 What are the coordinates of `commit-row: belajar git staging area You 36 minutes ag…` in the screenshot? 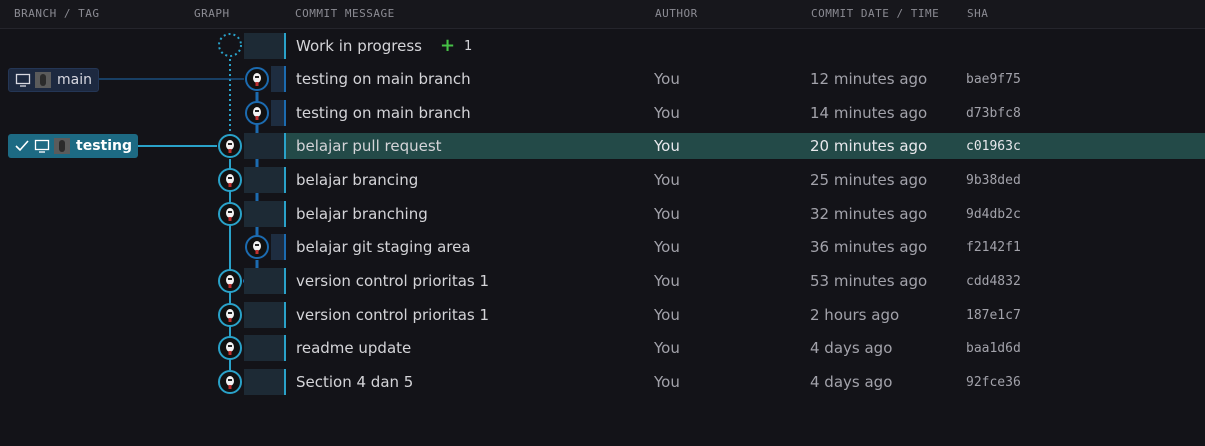 It's located at (602, 250).